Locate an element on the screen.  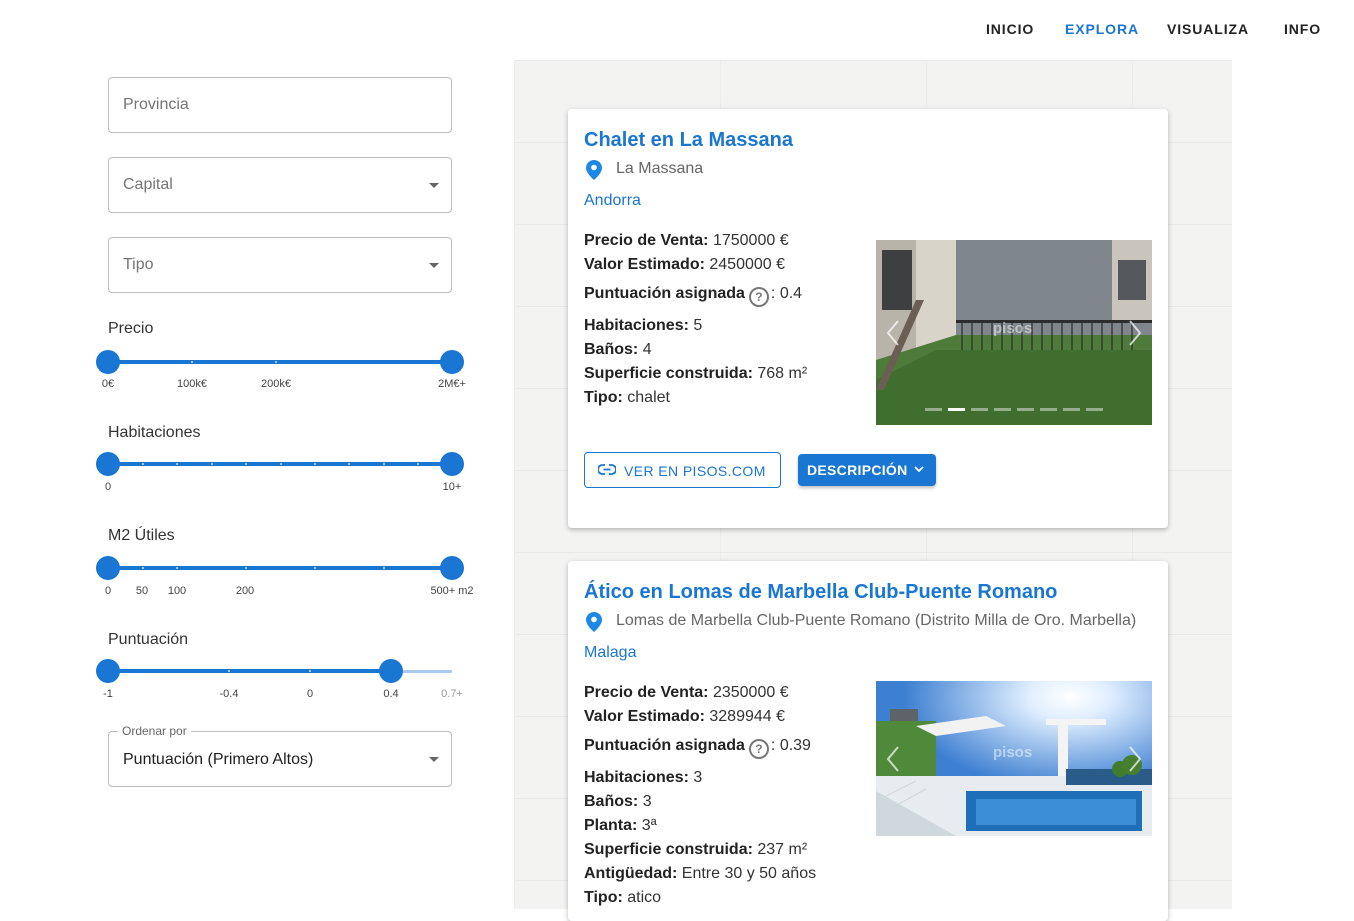
antiguedad: Antigüedad: Entre 30 y 50 años is located at coordinates (700, 874).